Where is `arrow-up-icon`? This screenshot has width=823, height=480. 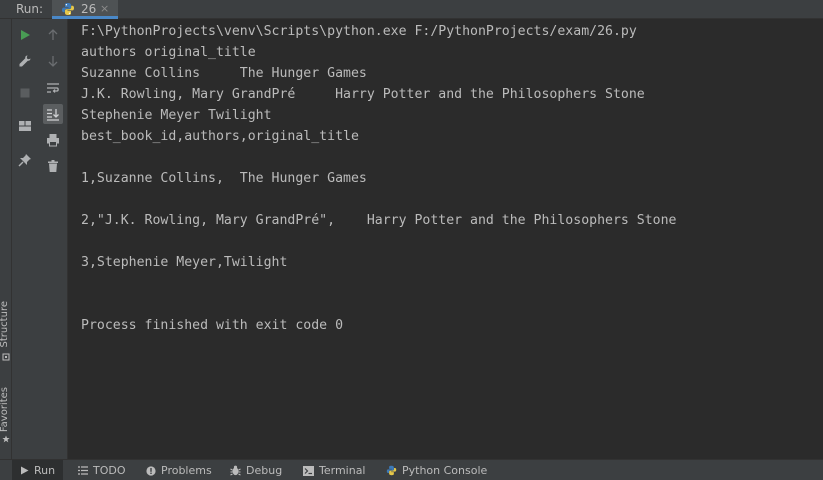
arrow-up-icon is located at coordinates (53, 34).